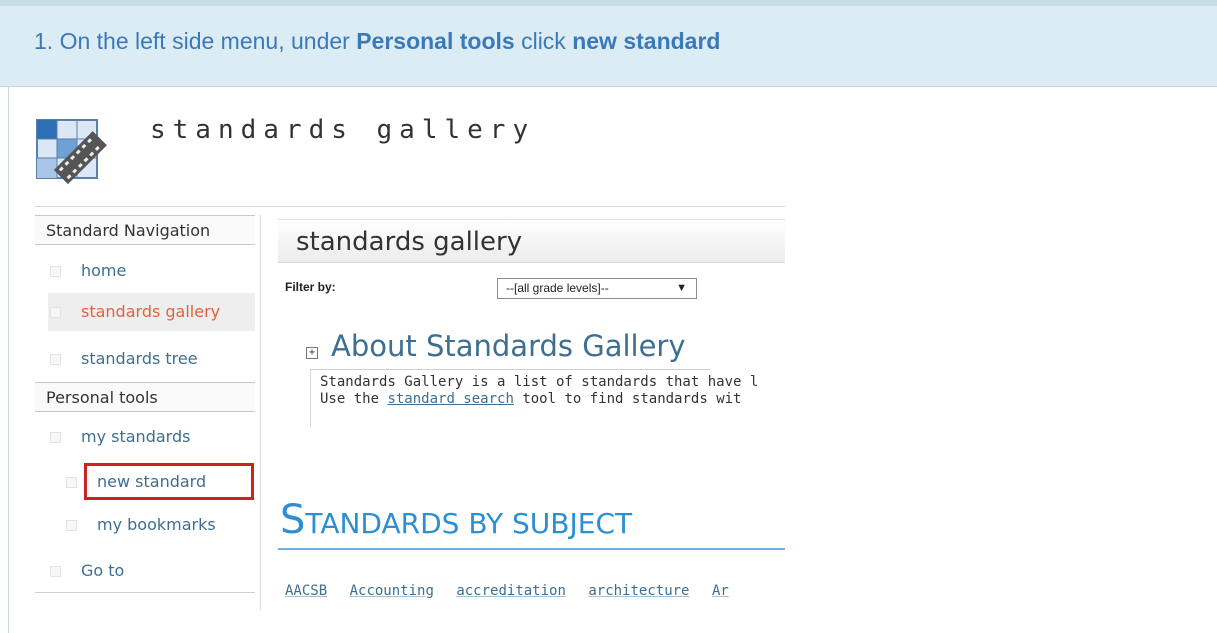 The height and width of the screenshot is (633, 1217). Describe the element at coordinates (8, 360) in the screenshot. I see `frame-border` at that location.